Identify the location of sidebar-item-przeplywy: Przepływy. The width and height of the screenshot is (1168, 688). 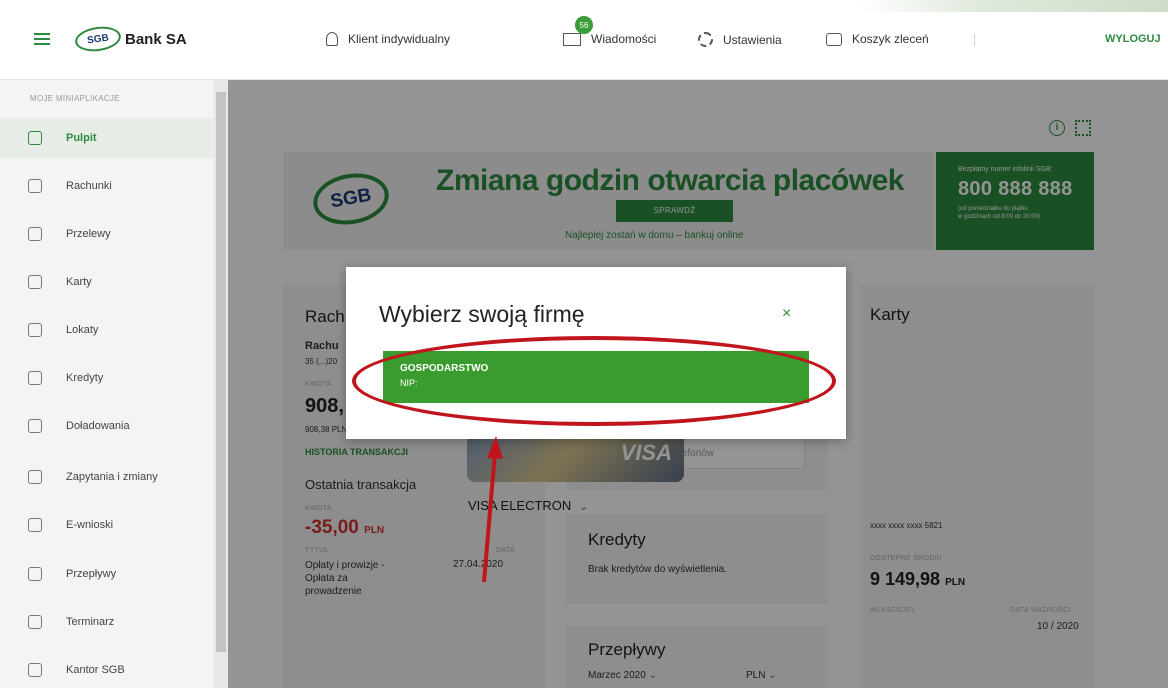
(107, 574).